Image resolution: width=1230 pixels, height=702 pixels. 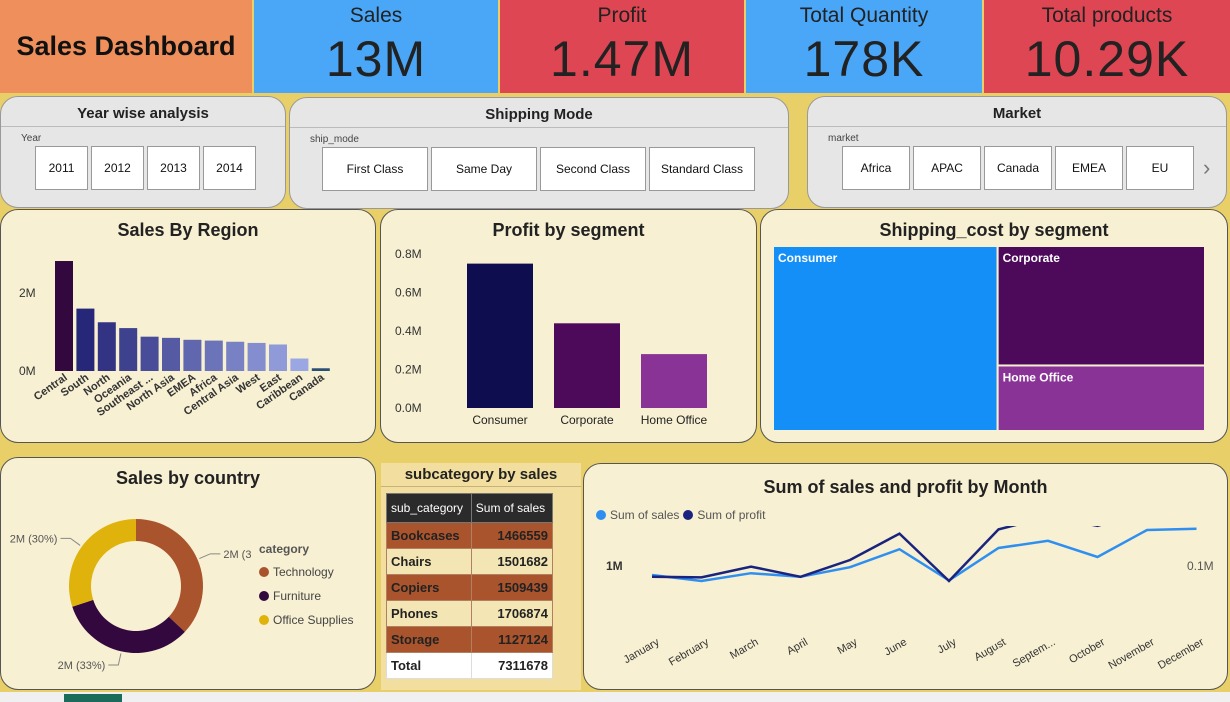 I want to click on ship-option-standard-class: Standard Class, so click(x=702, y=169).